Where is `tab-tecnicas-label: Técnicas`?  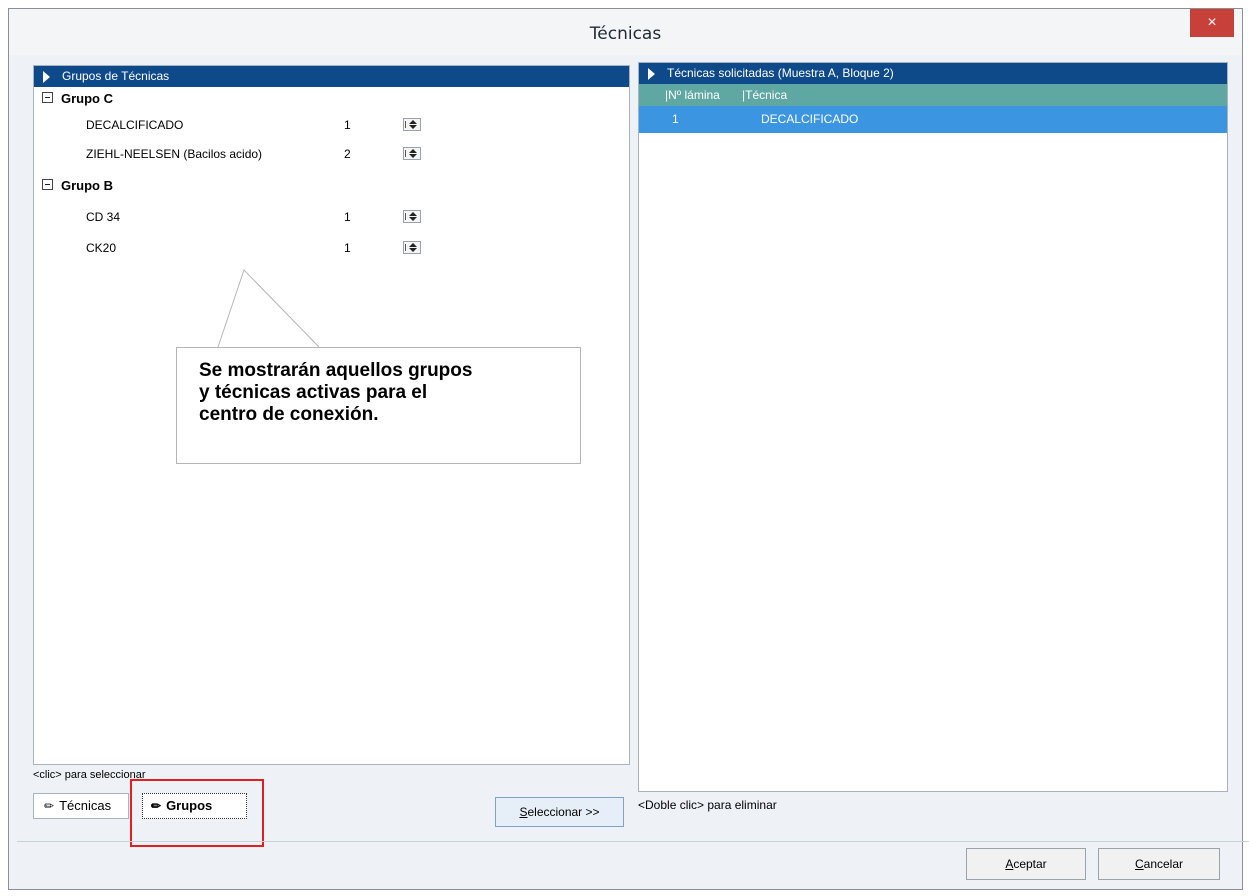 tab-tecnicas-label: Técnicas is located at coordinates (85, 805).